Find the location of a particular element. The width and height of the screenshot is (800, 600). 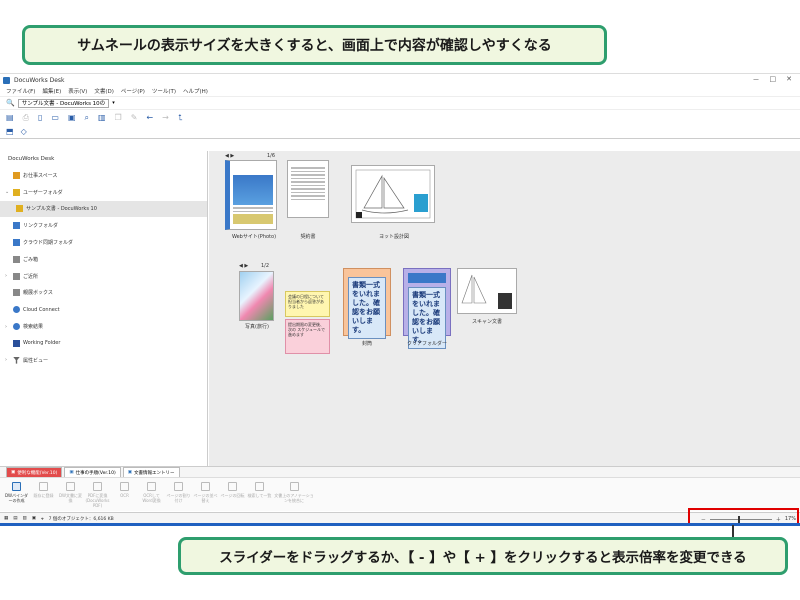

view-mode-icon: ▥ is located at coordinates (25, 518).